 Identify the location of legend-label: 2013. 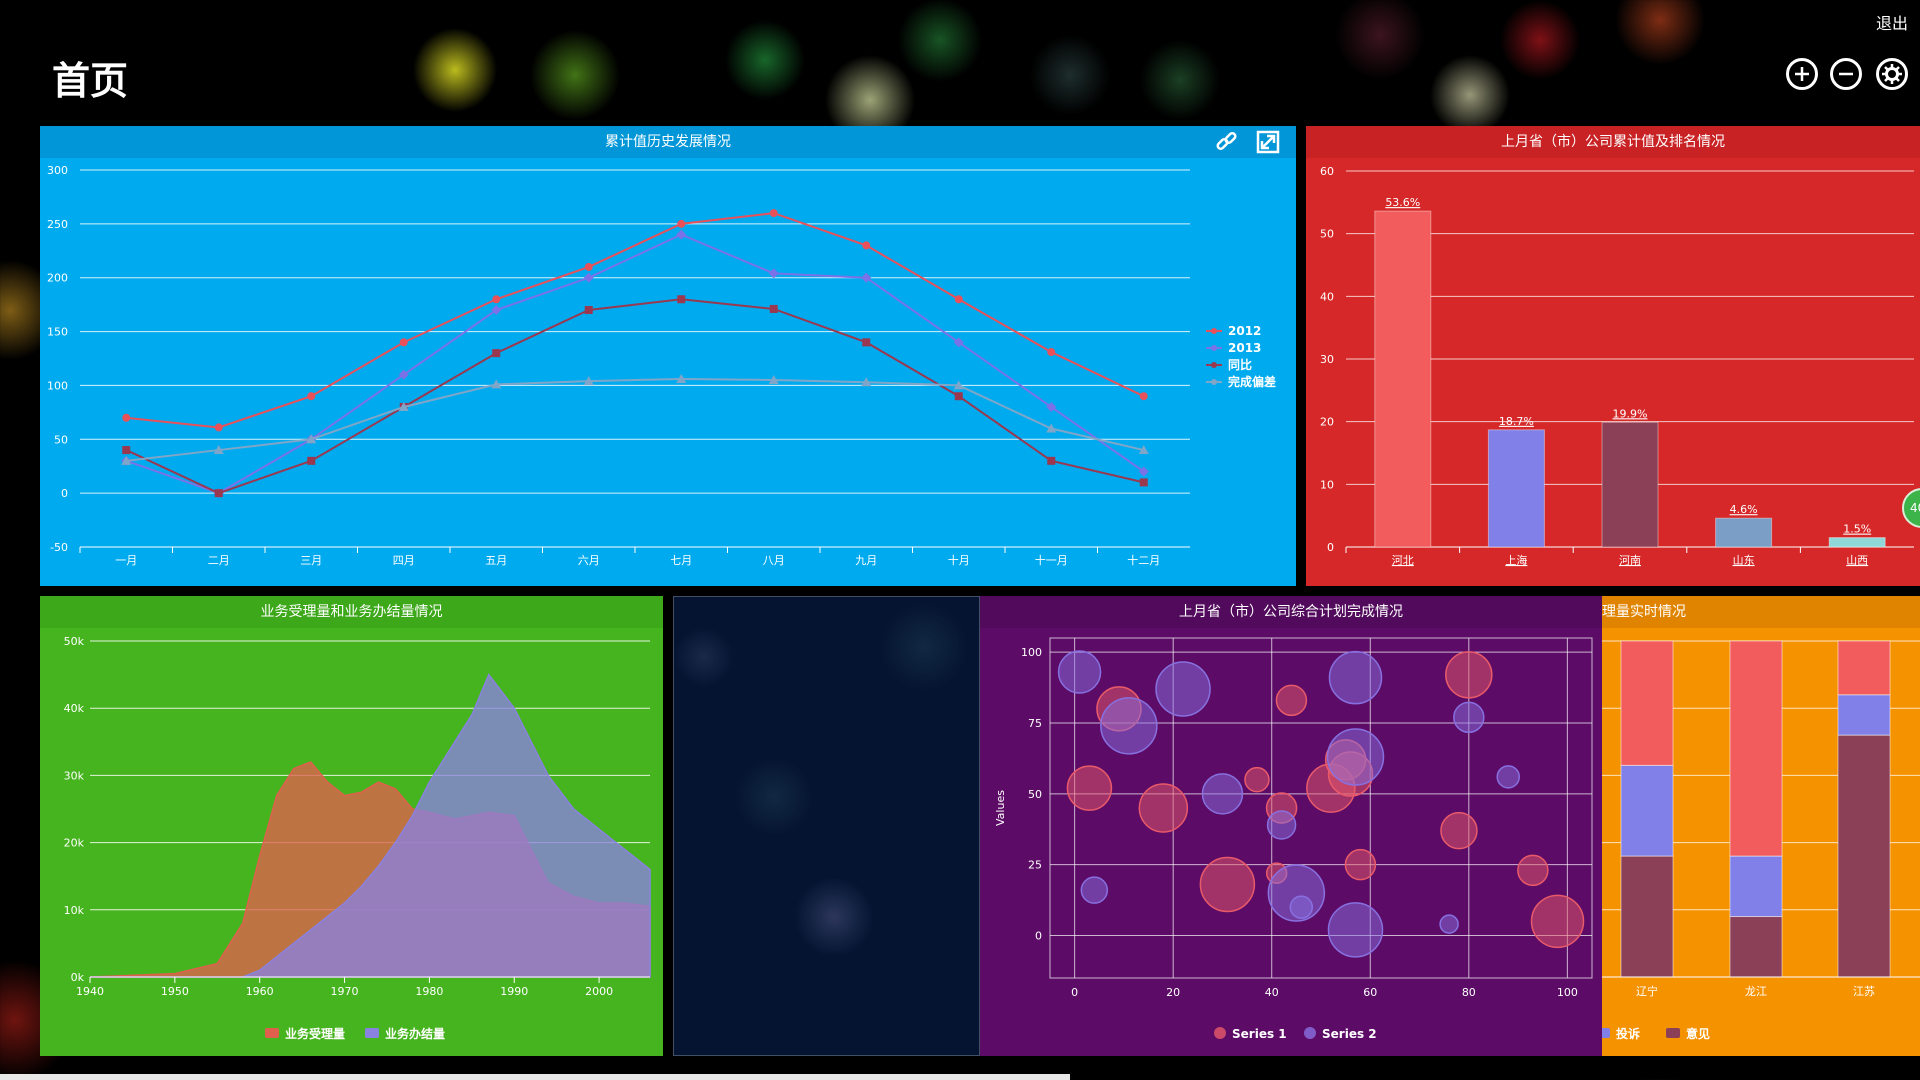
(1244, 348).